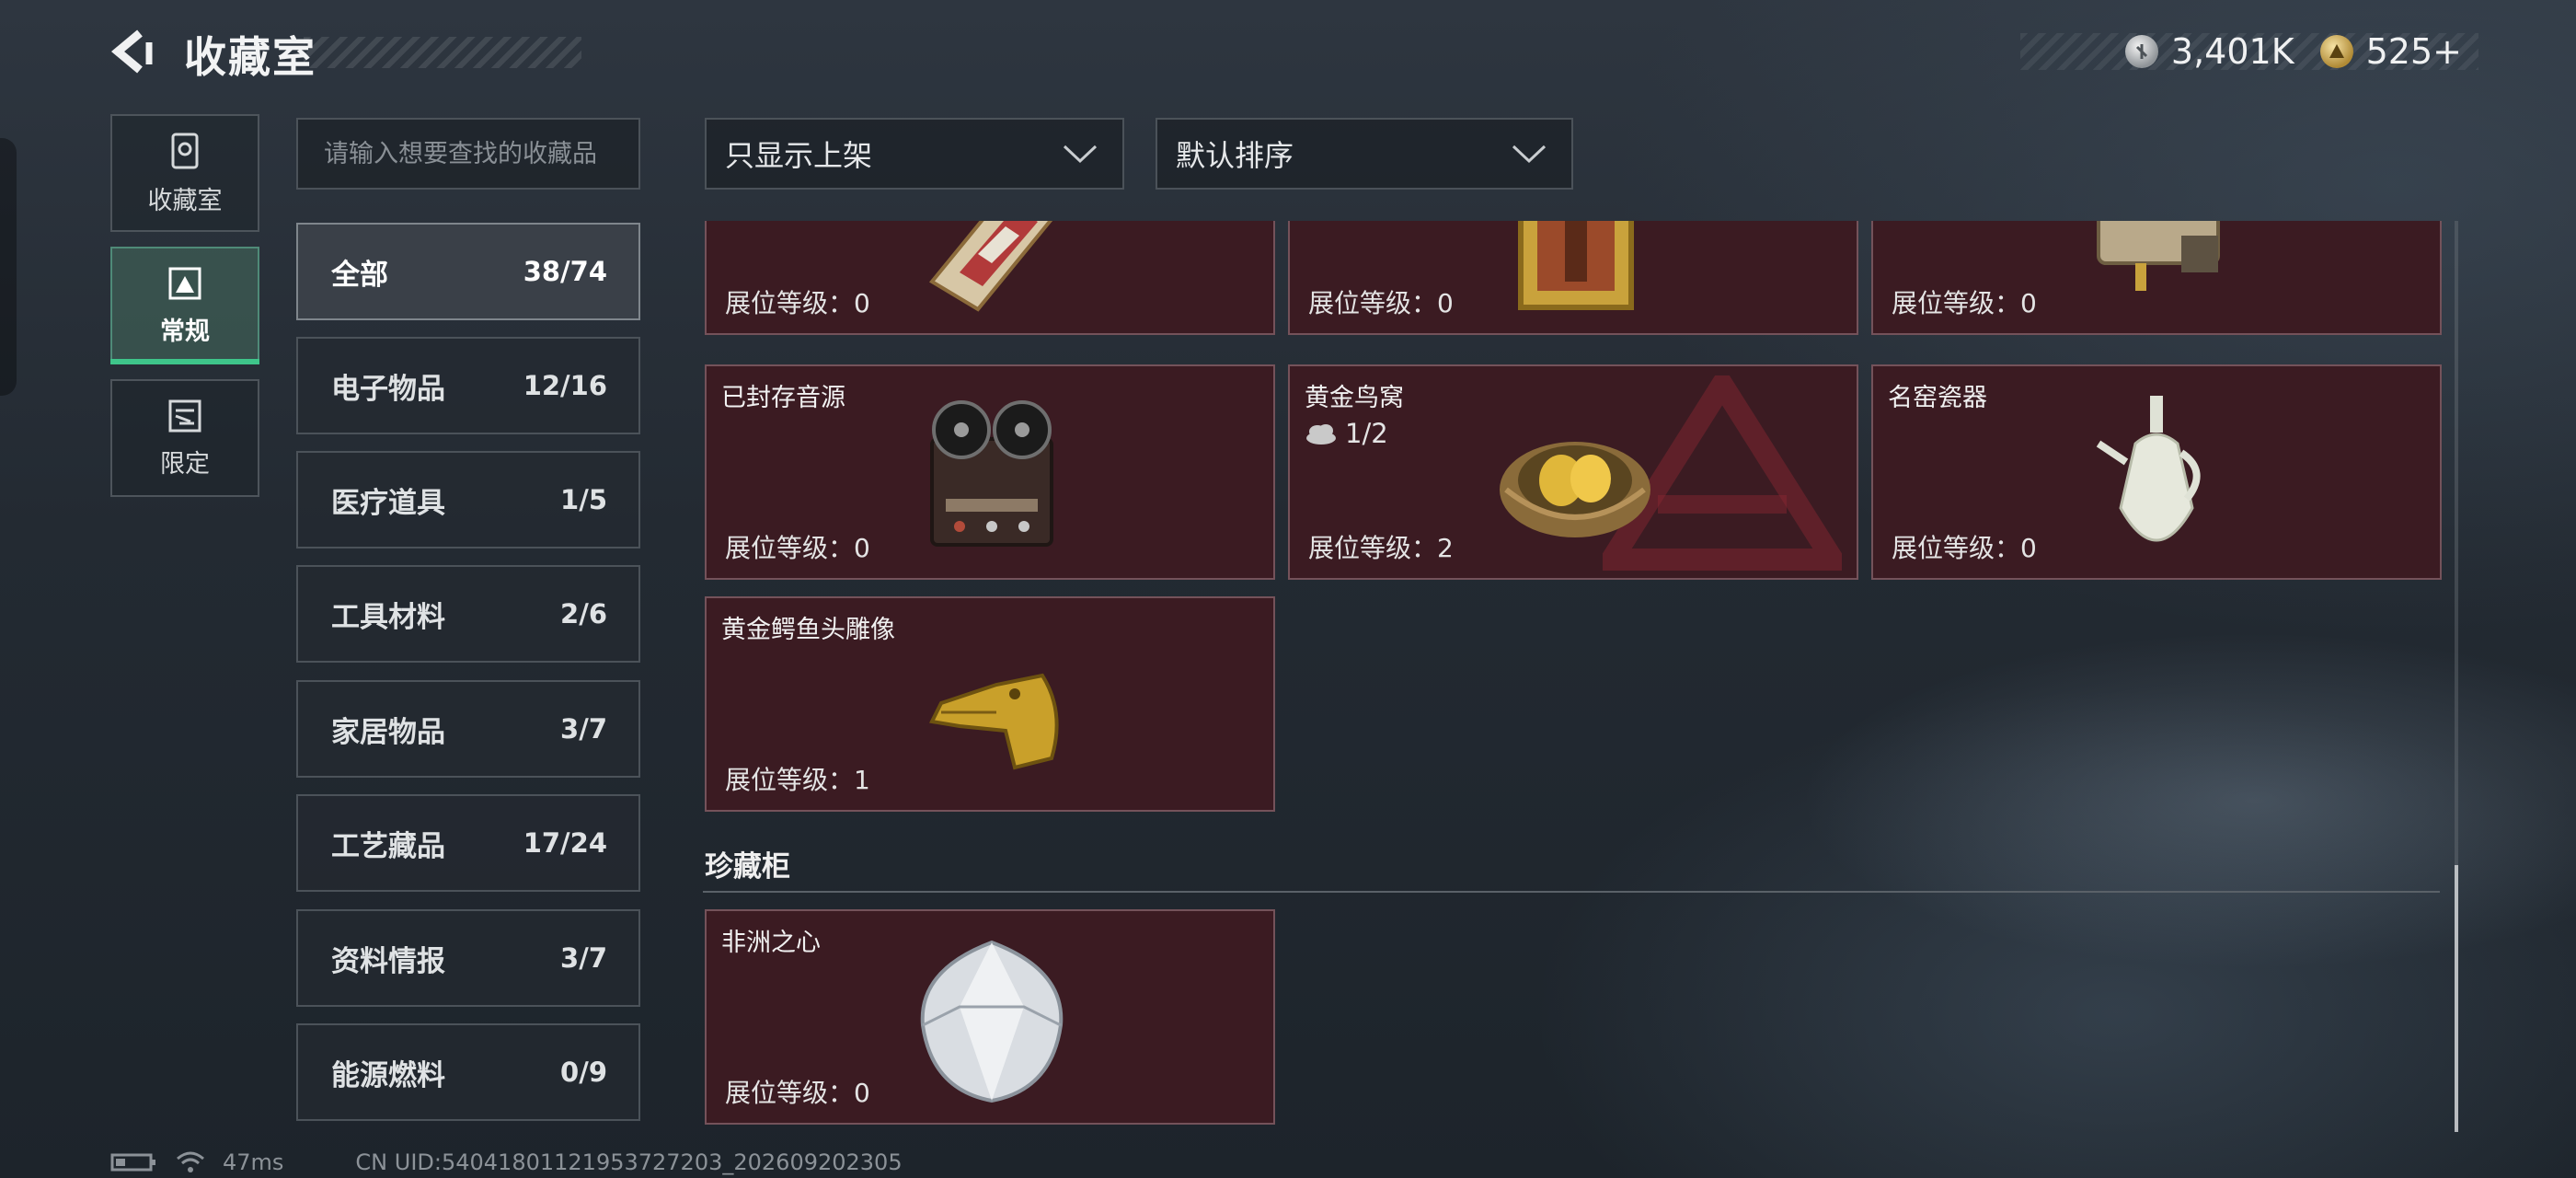 The width and height of the screenshot is (2576, 1178). I want to click on back-button, so click(132, 51).